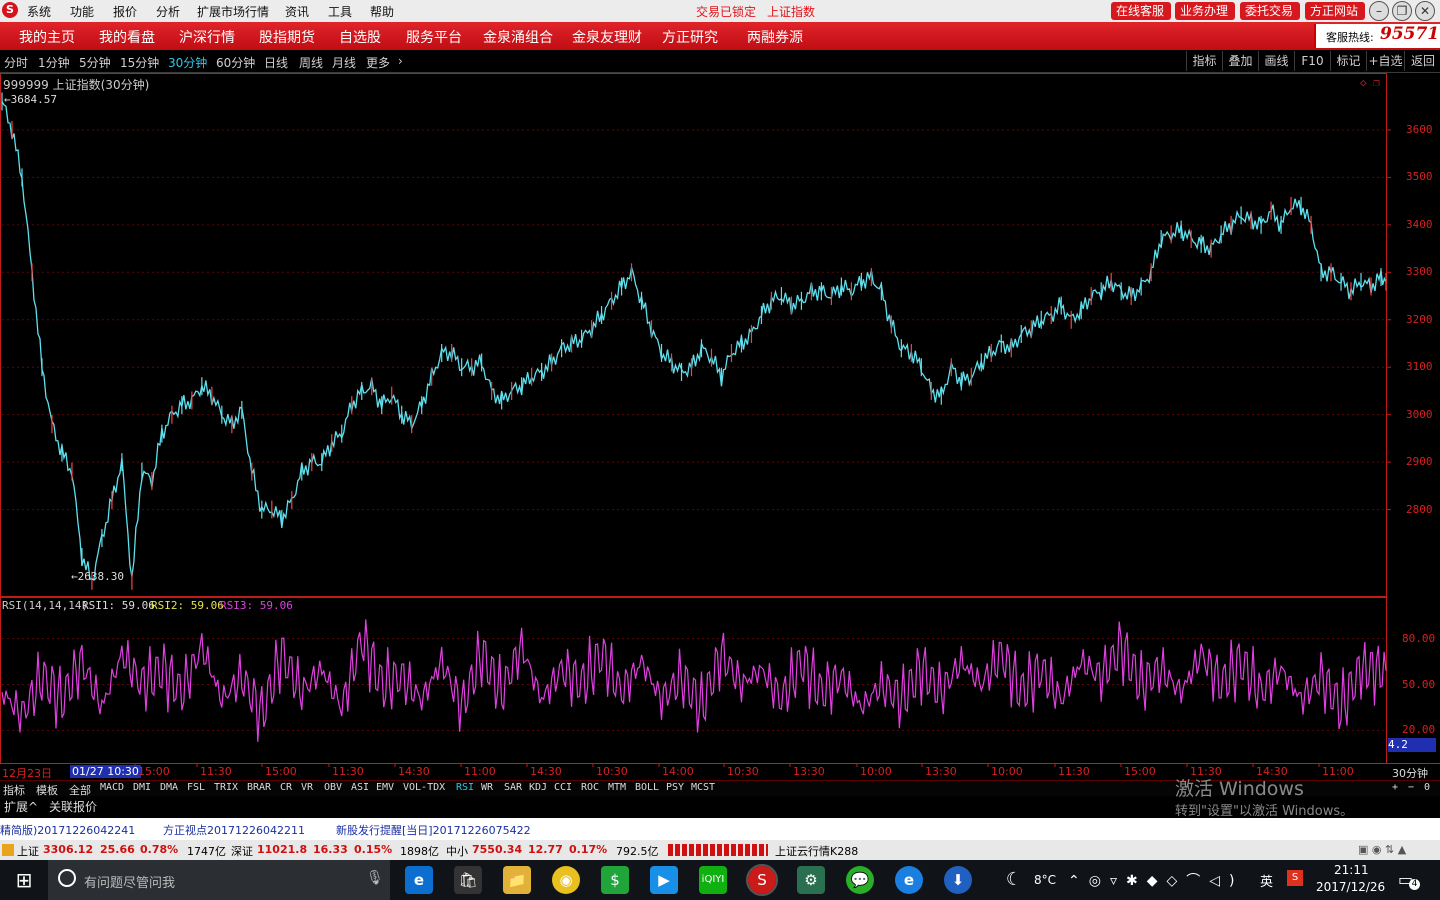  I want to click on indicator-tab-asi: ASI, so click(360, 787).